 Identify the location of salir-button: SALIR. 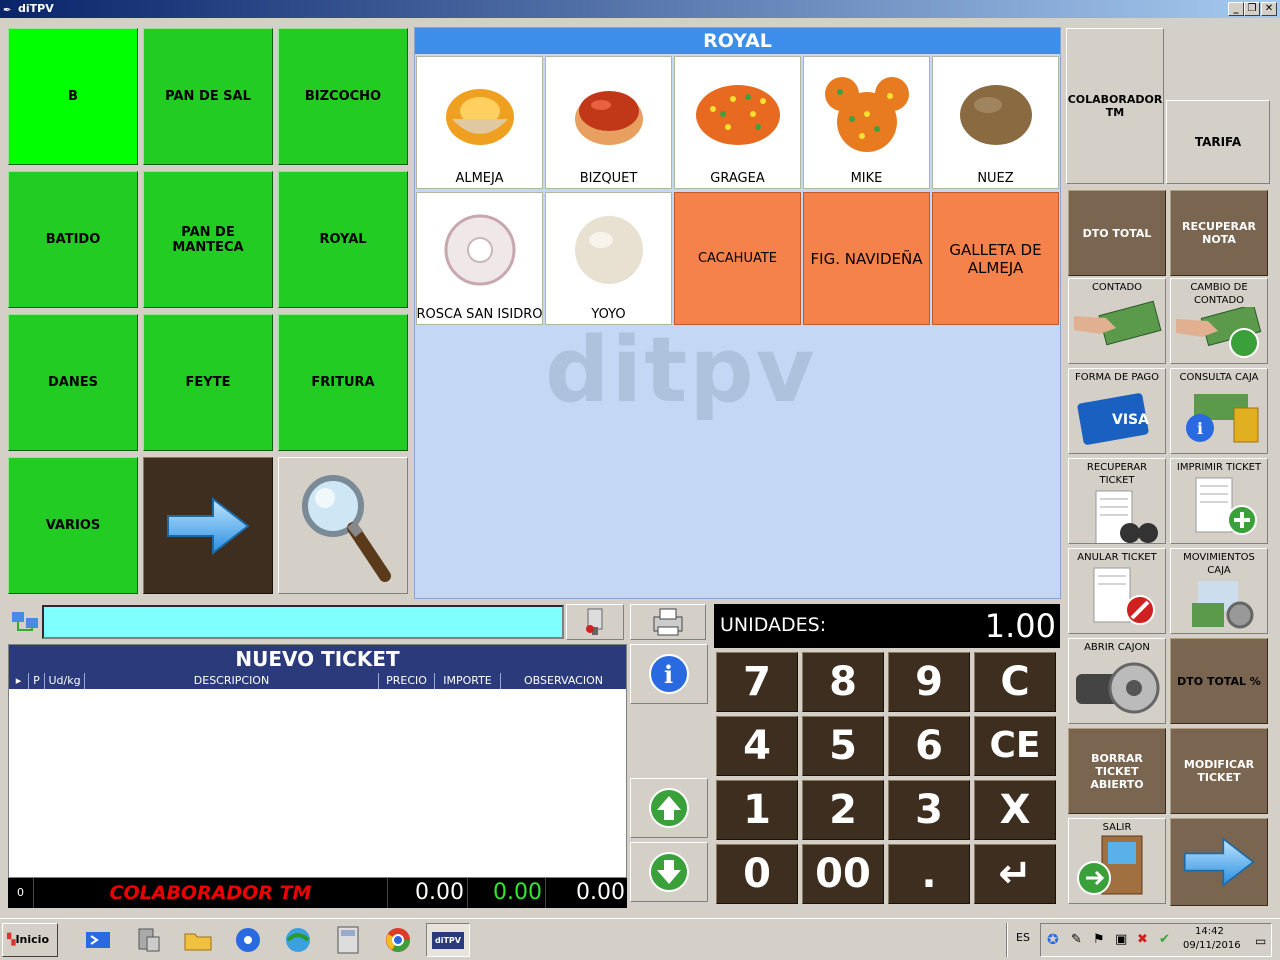
(1117, 861).